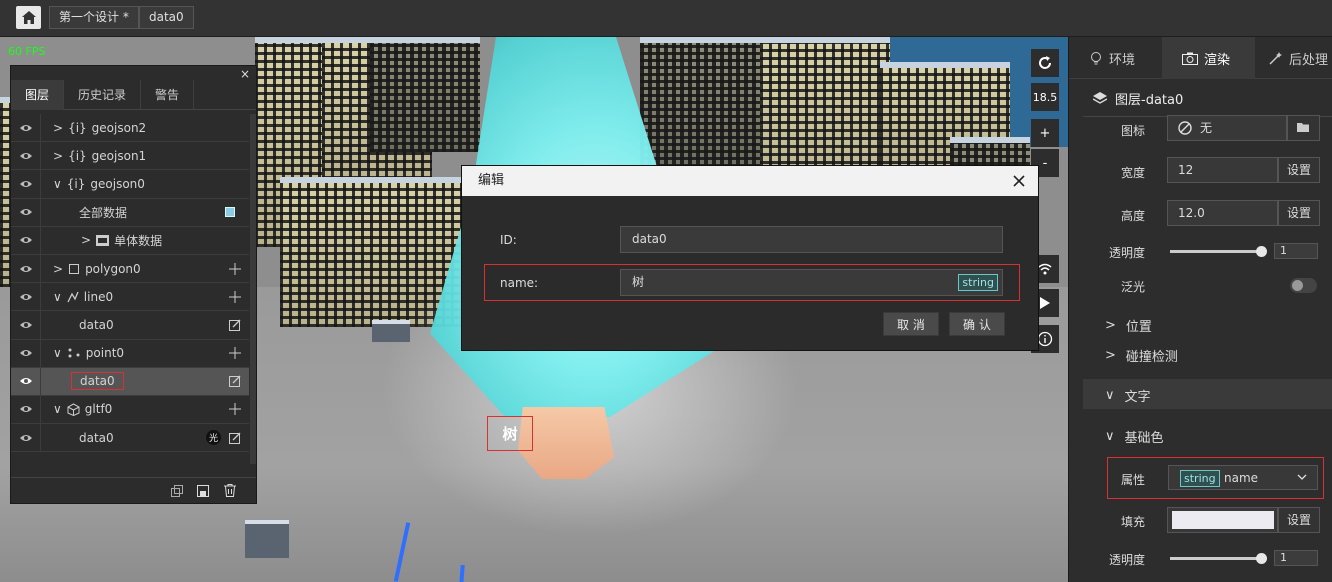 This screenshot has height=582, width=1332. What do you see at coordinates (130, 240) in the screenshot?
I see `layer-row-single-data: > 单体数据` at bounding box center [130, 240].